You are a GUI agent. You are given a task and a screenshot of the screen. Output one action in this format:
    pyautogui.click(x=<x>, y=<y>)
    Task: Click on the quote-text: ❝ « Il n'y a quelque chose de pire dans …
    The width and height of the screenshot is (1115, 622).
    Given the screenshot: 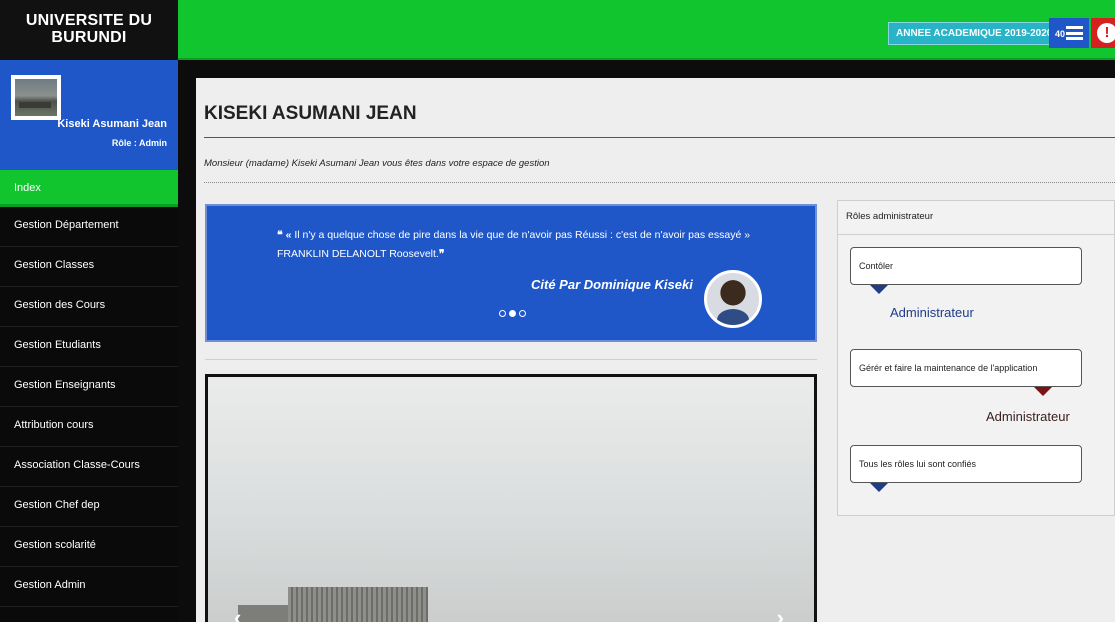 What is the action you would take?
    pyautogui.click(x=522, y=245)
    